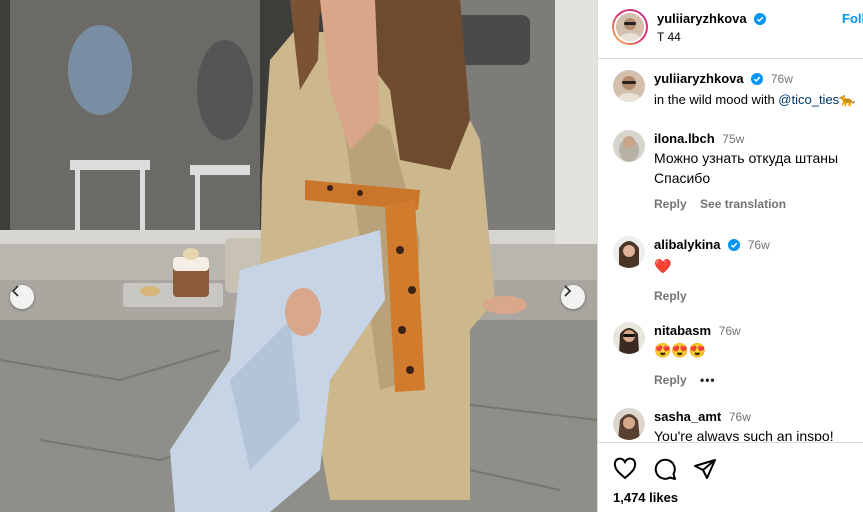 The image size is (863, 512). I want to click on next-photo-button, so click(573, 297).